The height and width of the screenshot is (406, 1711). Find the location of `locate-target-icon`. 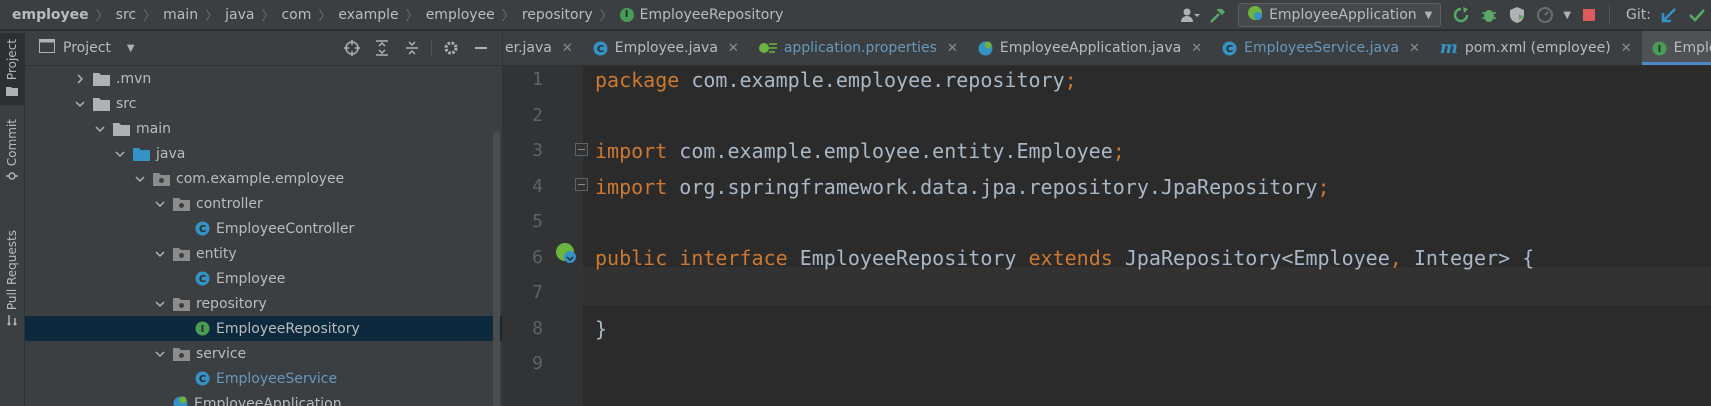

locate-target-icon is located at coordinates (352, 48).